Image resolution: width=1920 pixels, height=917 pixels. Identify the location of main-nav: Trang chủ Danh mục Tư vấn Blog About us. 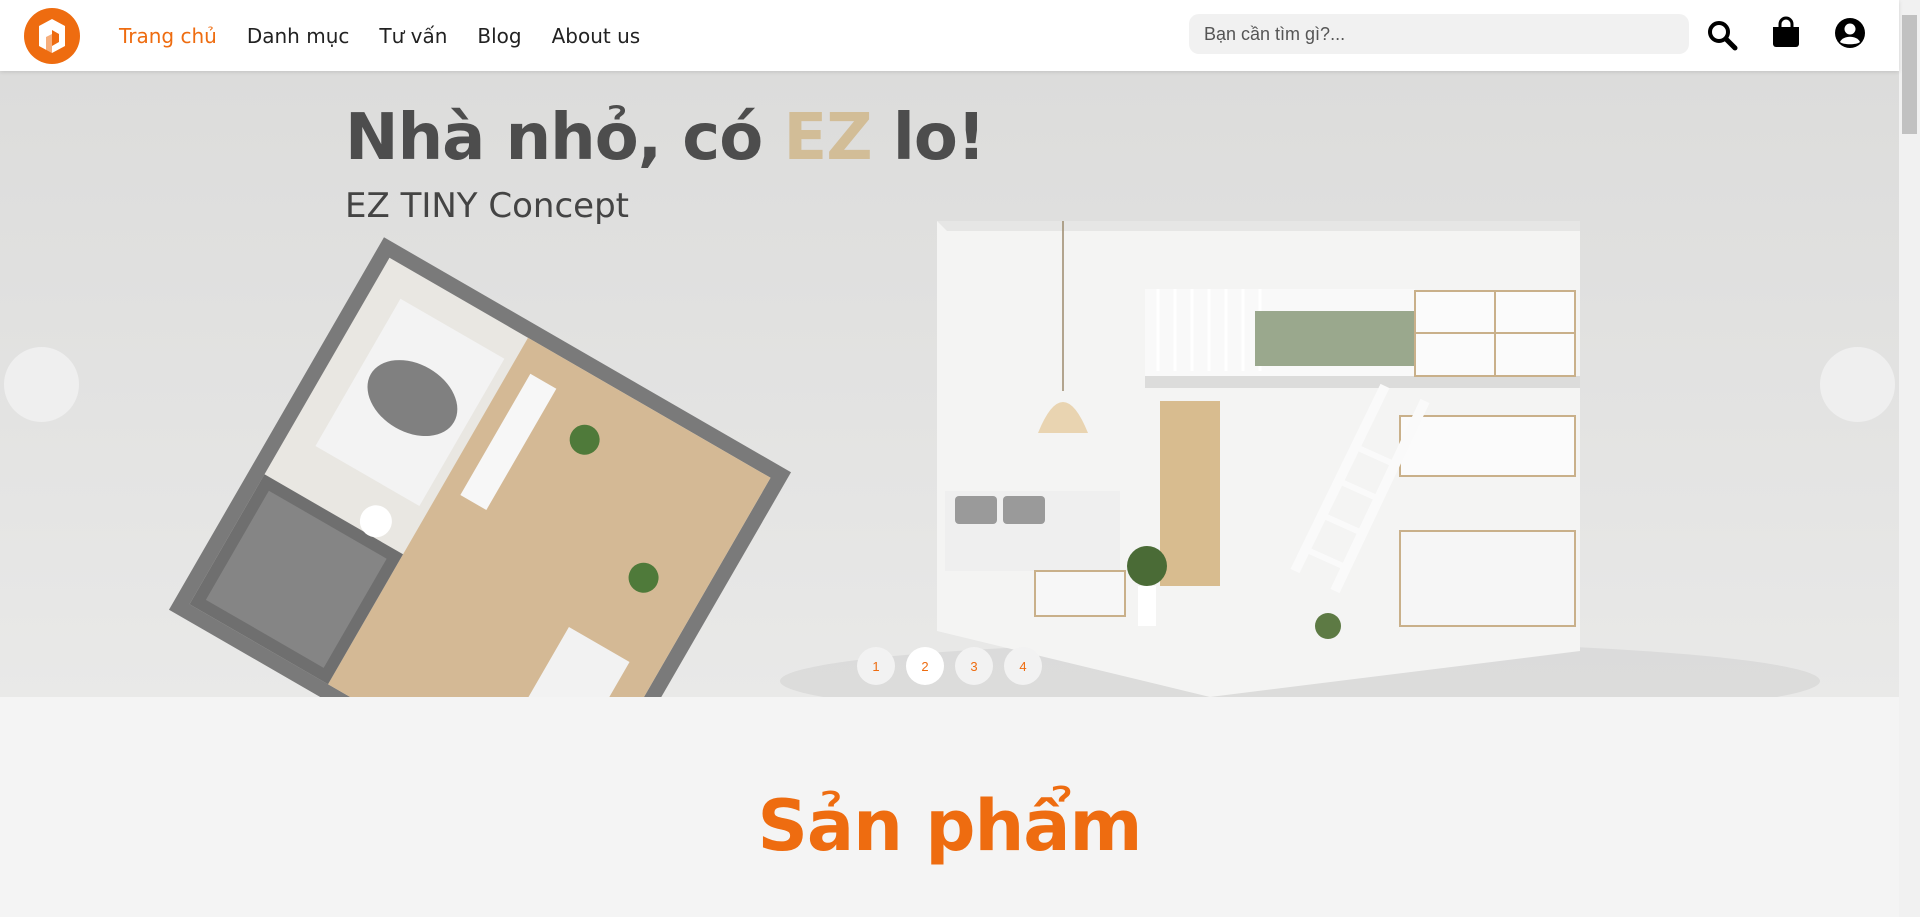
(394, 35).